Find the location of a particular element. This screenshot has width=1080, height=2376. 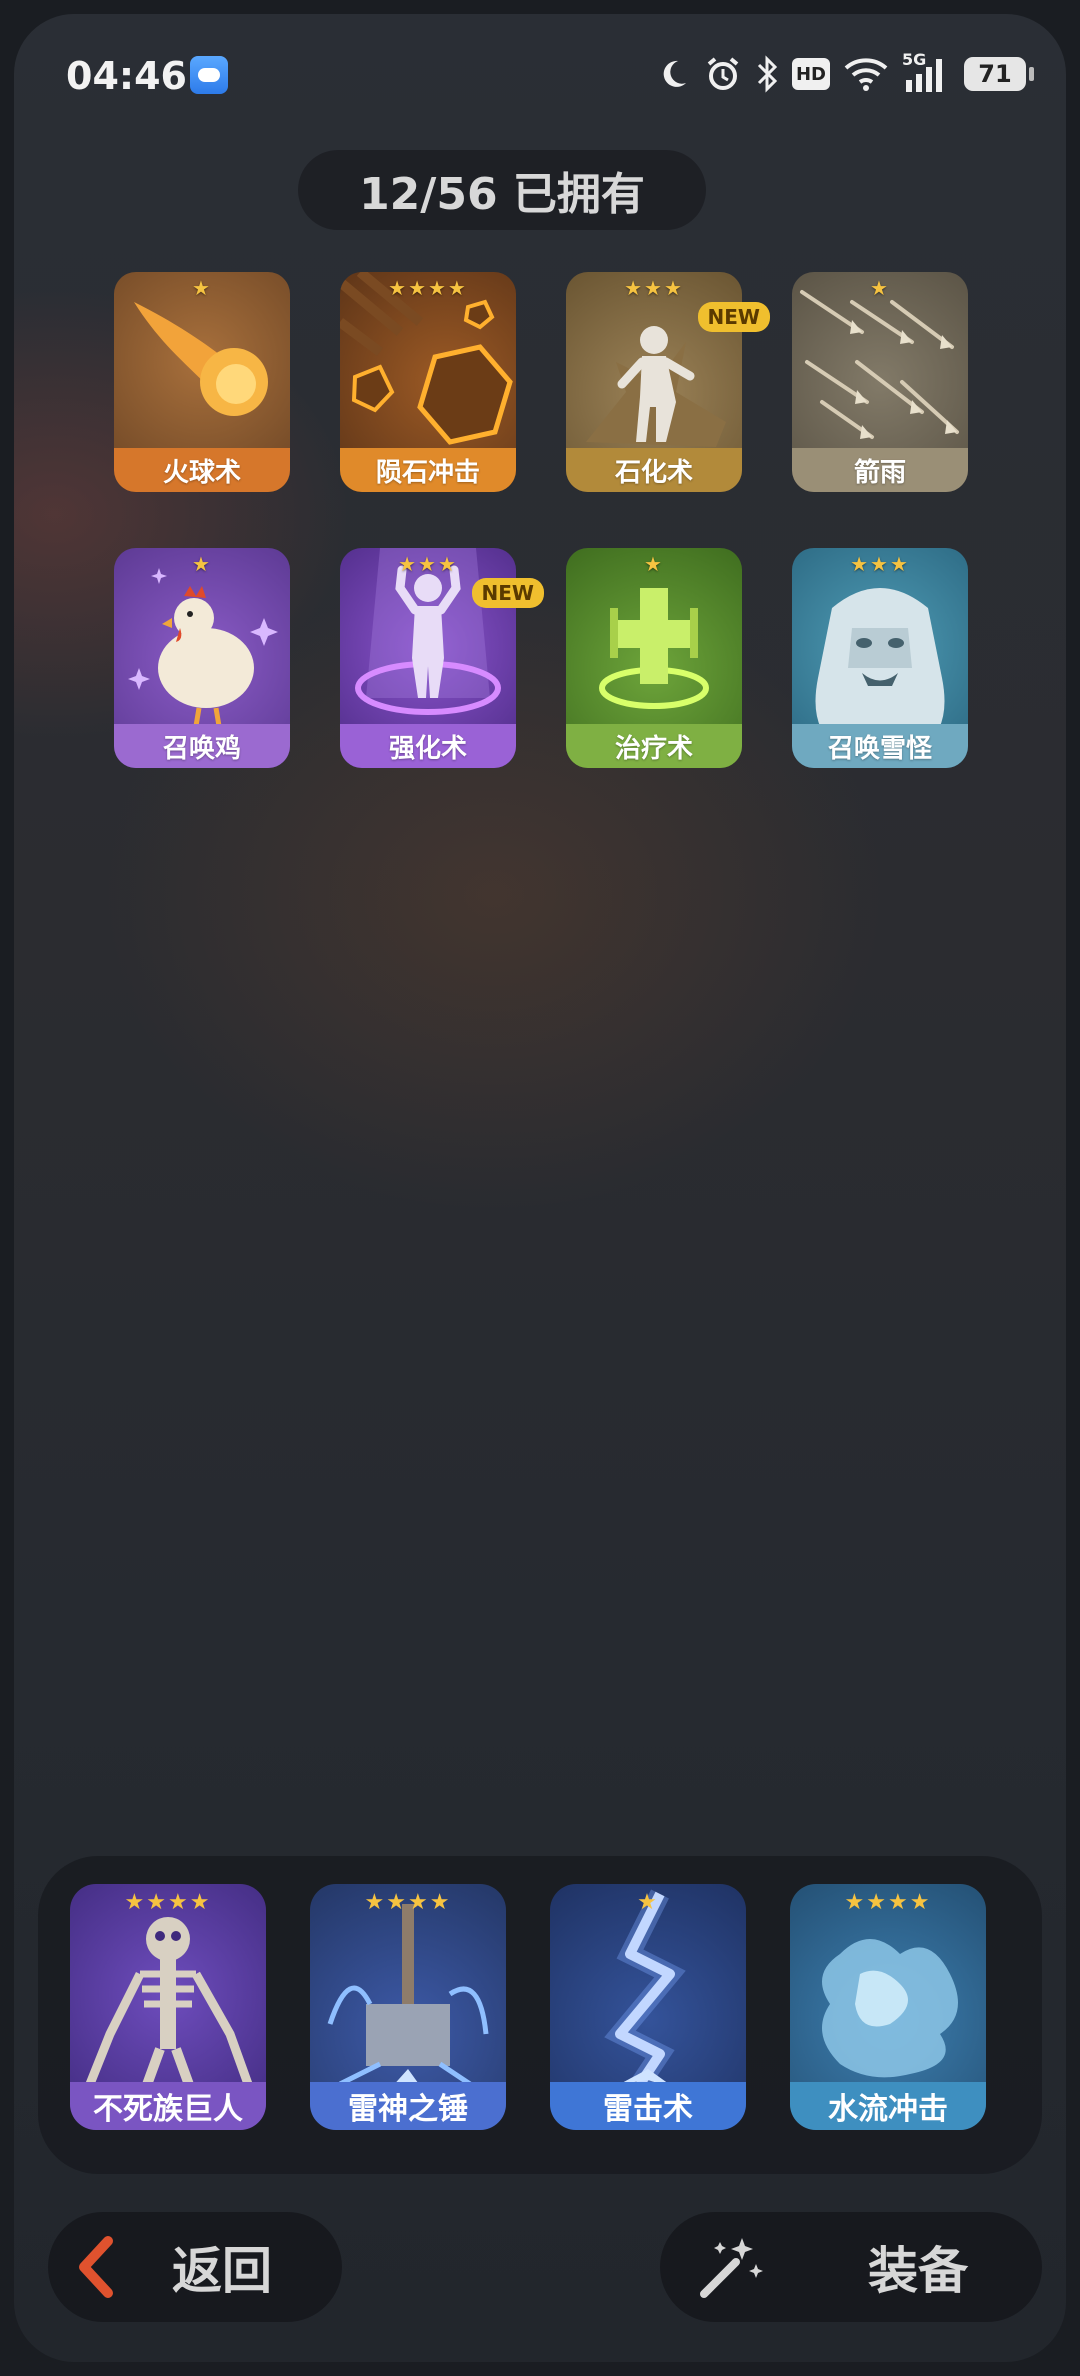

skill-card-buff: ★★★ 强化术 NEW is located at coordinates (442, 658).